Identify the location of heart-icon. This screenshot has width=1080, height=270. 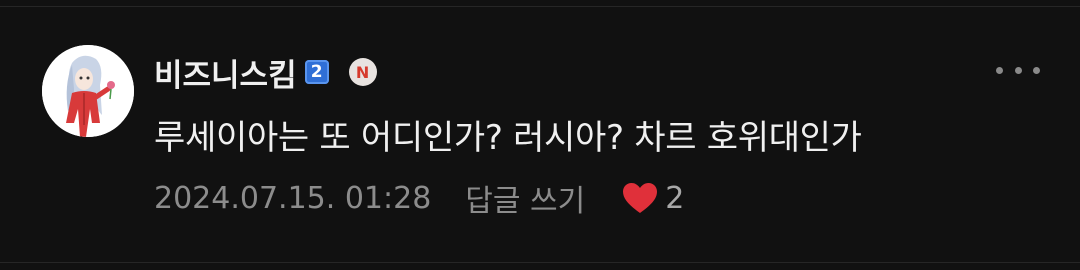
(640, 198).